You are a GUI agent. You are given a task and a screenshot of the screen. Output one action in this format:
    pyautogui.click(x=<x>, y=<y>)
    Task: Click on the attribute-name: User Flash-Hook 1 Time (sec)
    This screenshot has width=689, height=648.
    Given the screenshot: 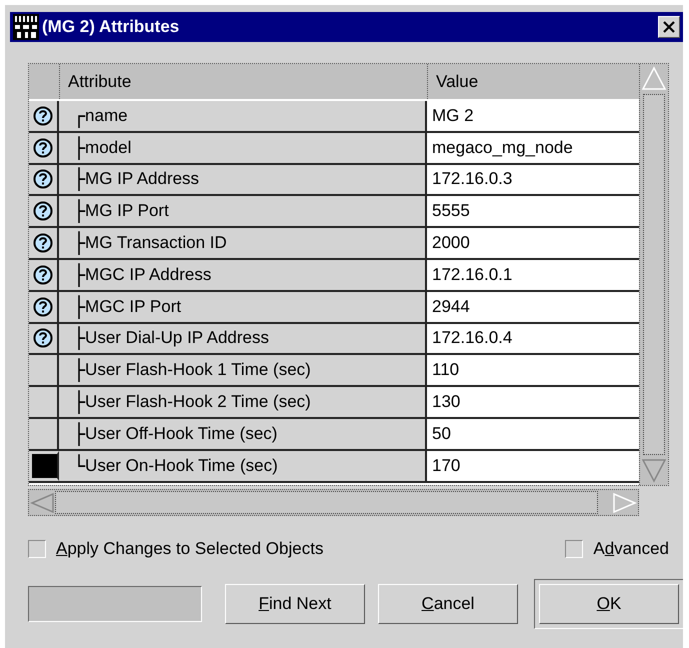 What is the action you would take?
    pyautogui.click(x=198, y=370)
    